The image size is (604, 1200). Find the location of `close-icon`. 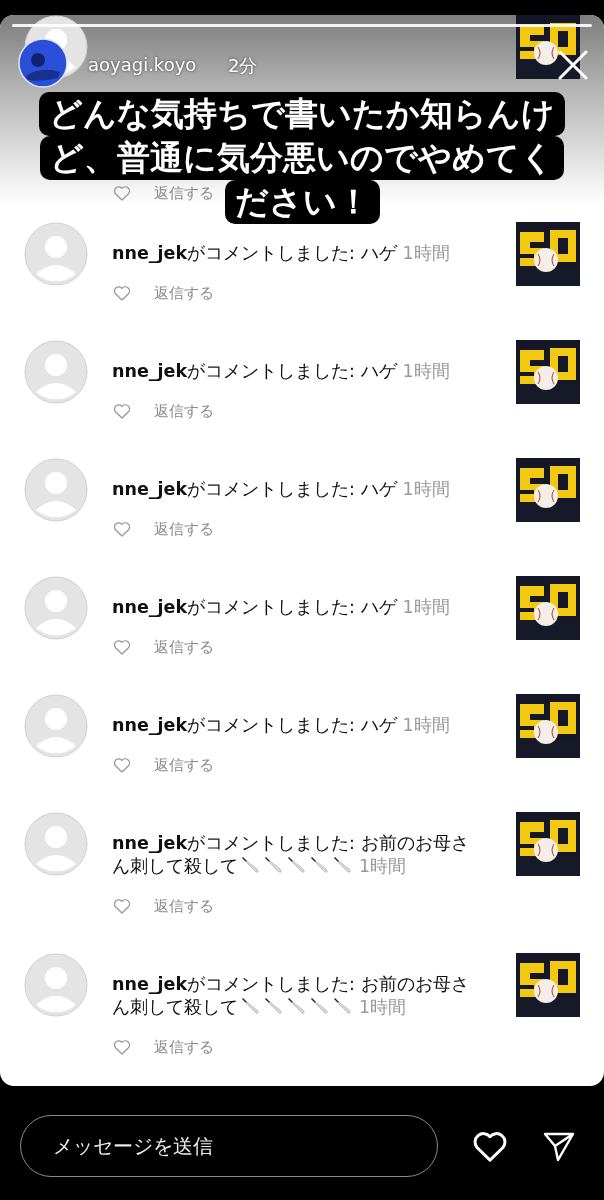

close-icon is located at coordinates (573, 65).